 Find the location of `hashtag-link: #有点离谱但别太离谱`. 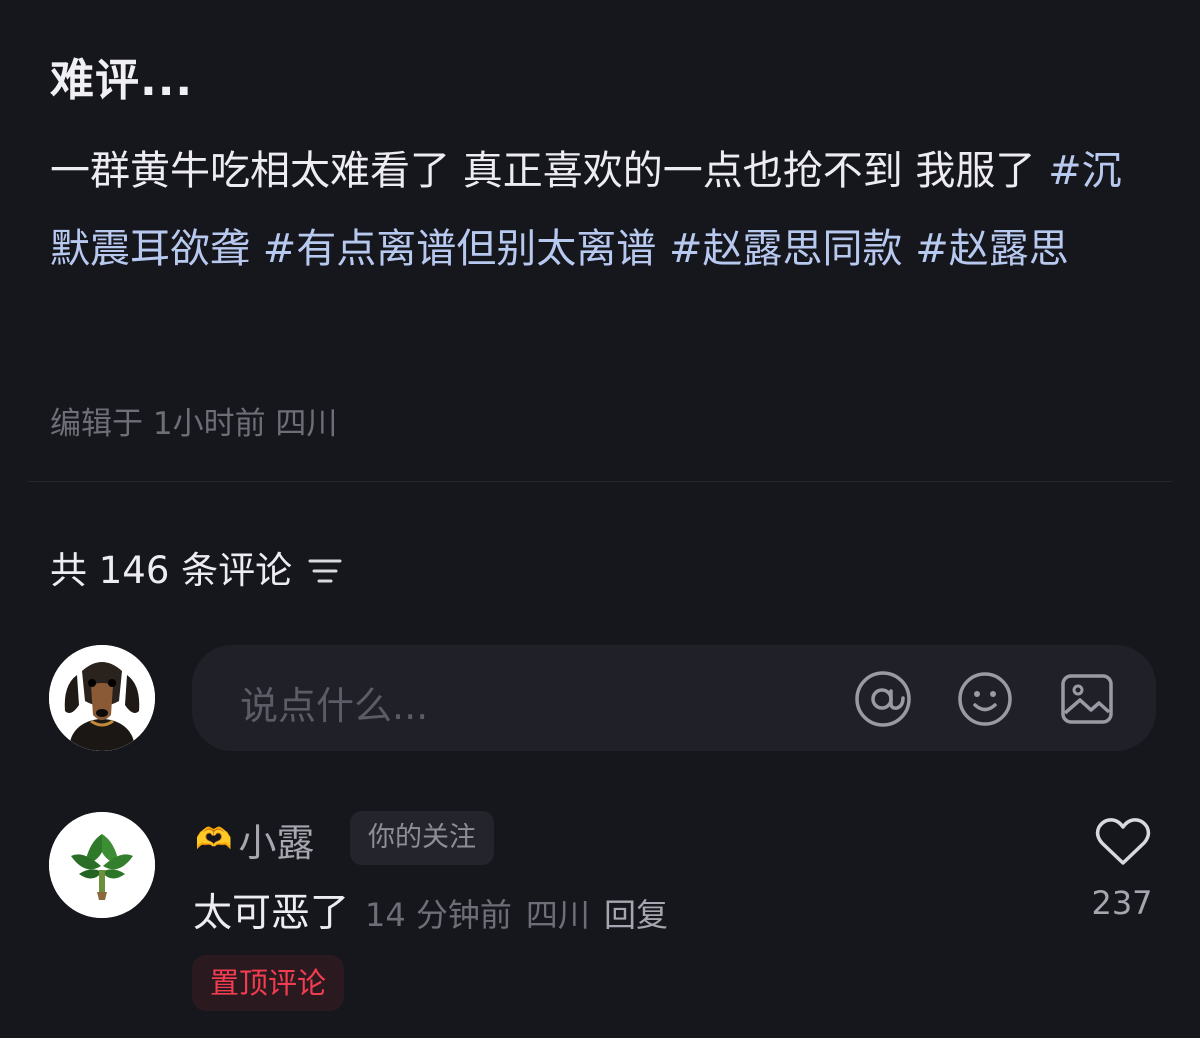

hashtag-link: #有点离谱但别太离谱 is located at coordinates (460, 249).